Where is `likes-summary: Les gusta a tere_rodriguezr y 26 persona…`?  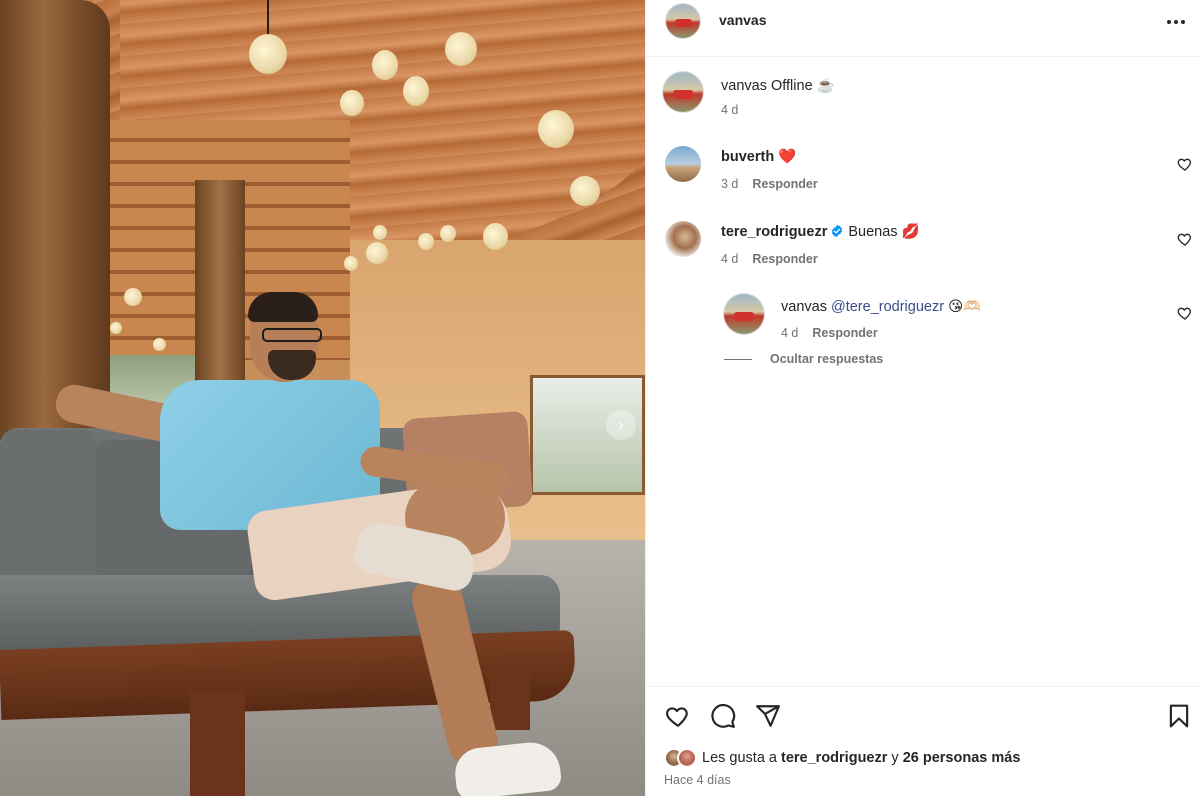 likes-summary: Les gusta a tere_rodriguezr y 26 persona… is located at coordinates (842, 758).